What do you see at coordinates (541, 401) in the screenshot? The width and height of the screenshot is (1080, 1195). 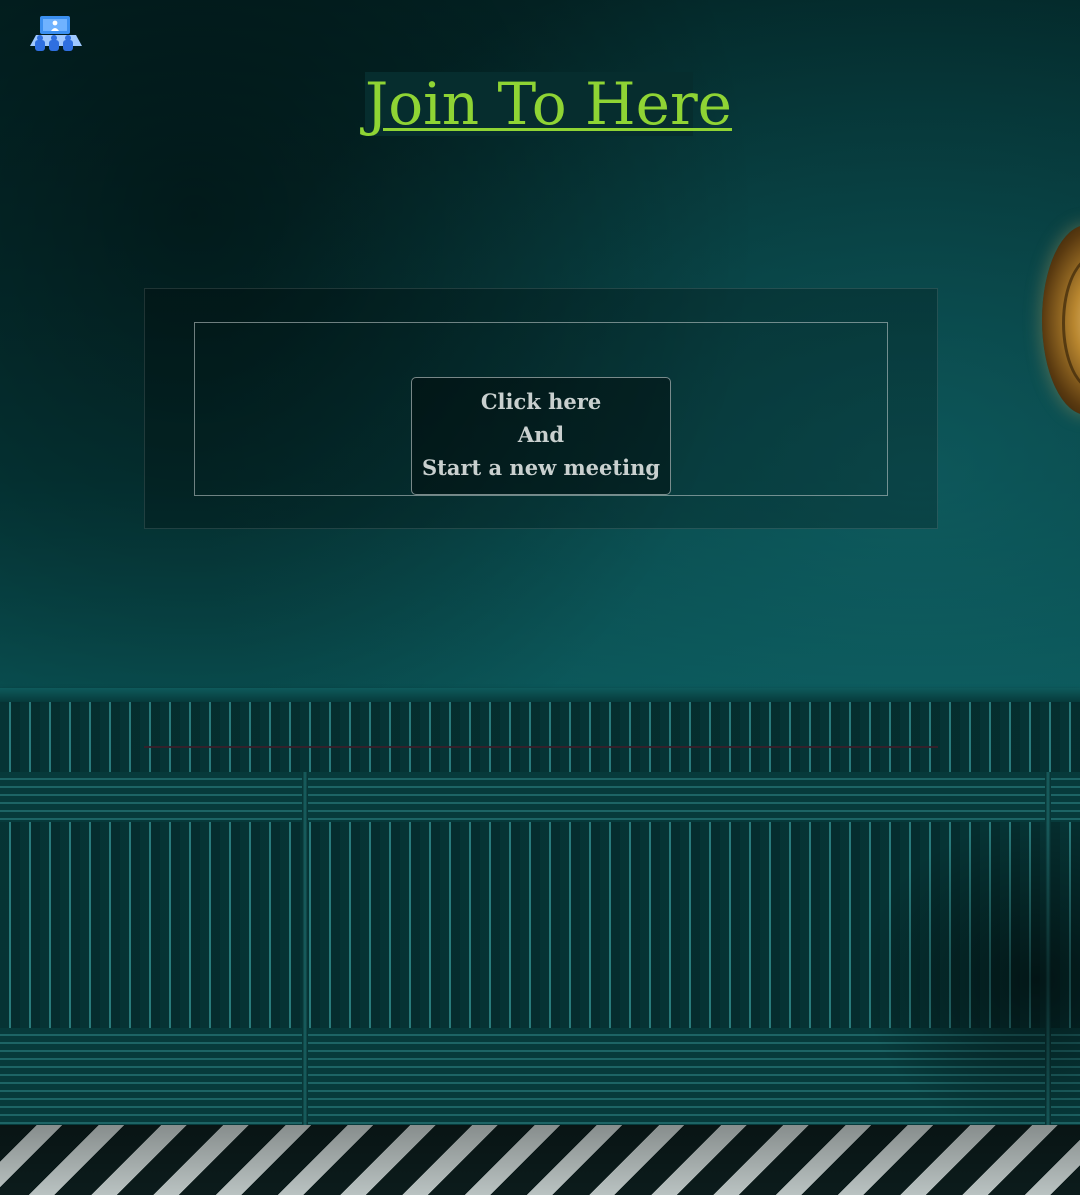 I see `start-meeting-line-1: Click here` at bounding box center [541, 401].